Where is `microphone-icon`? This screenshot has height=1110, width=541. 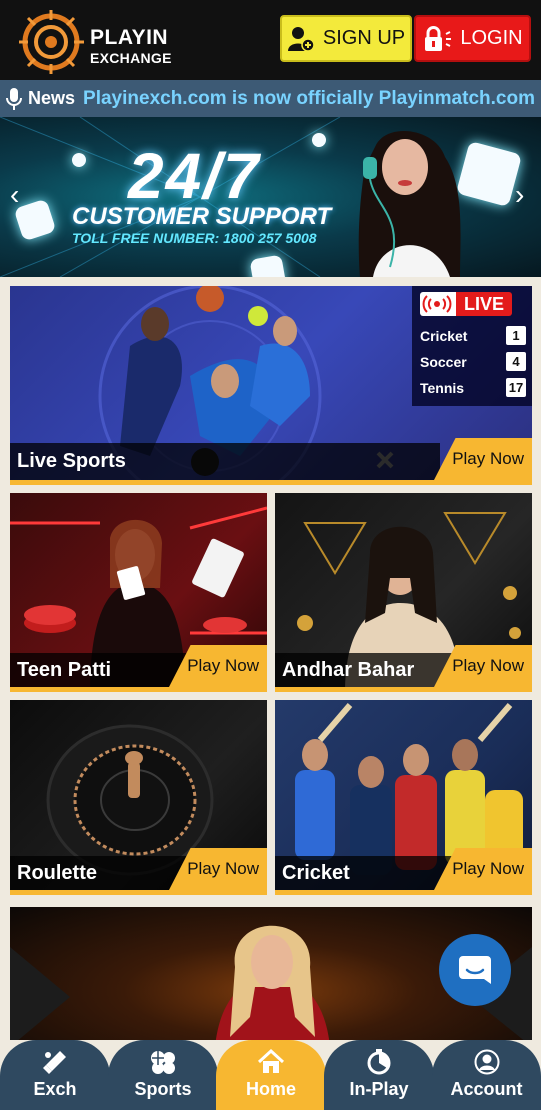 microphone-icon is located at coordinates (14, 98).